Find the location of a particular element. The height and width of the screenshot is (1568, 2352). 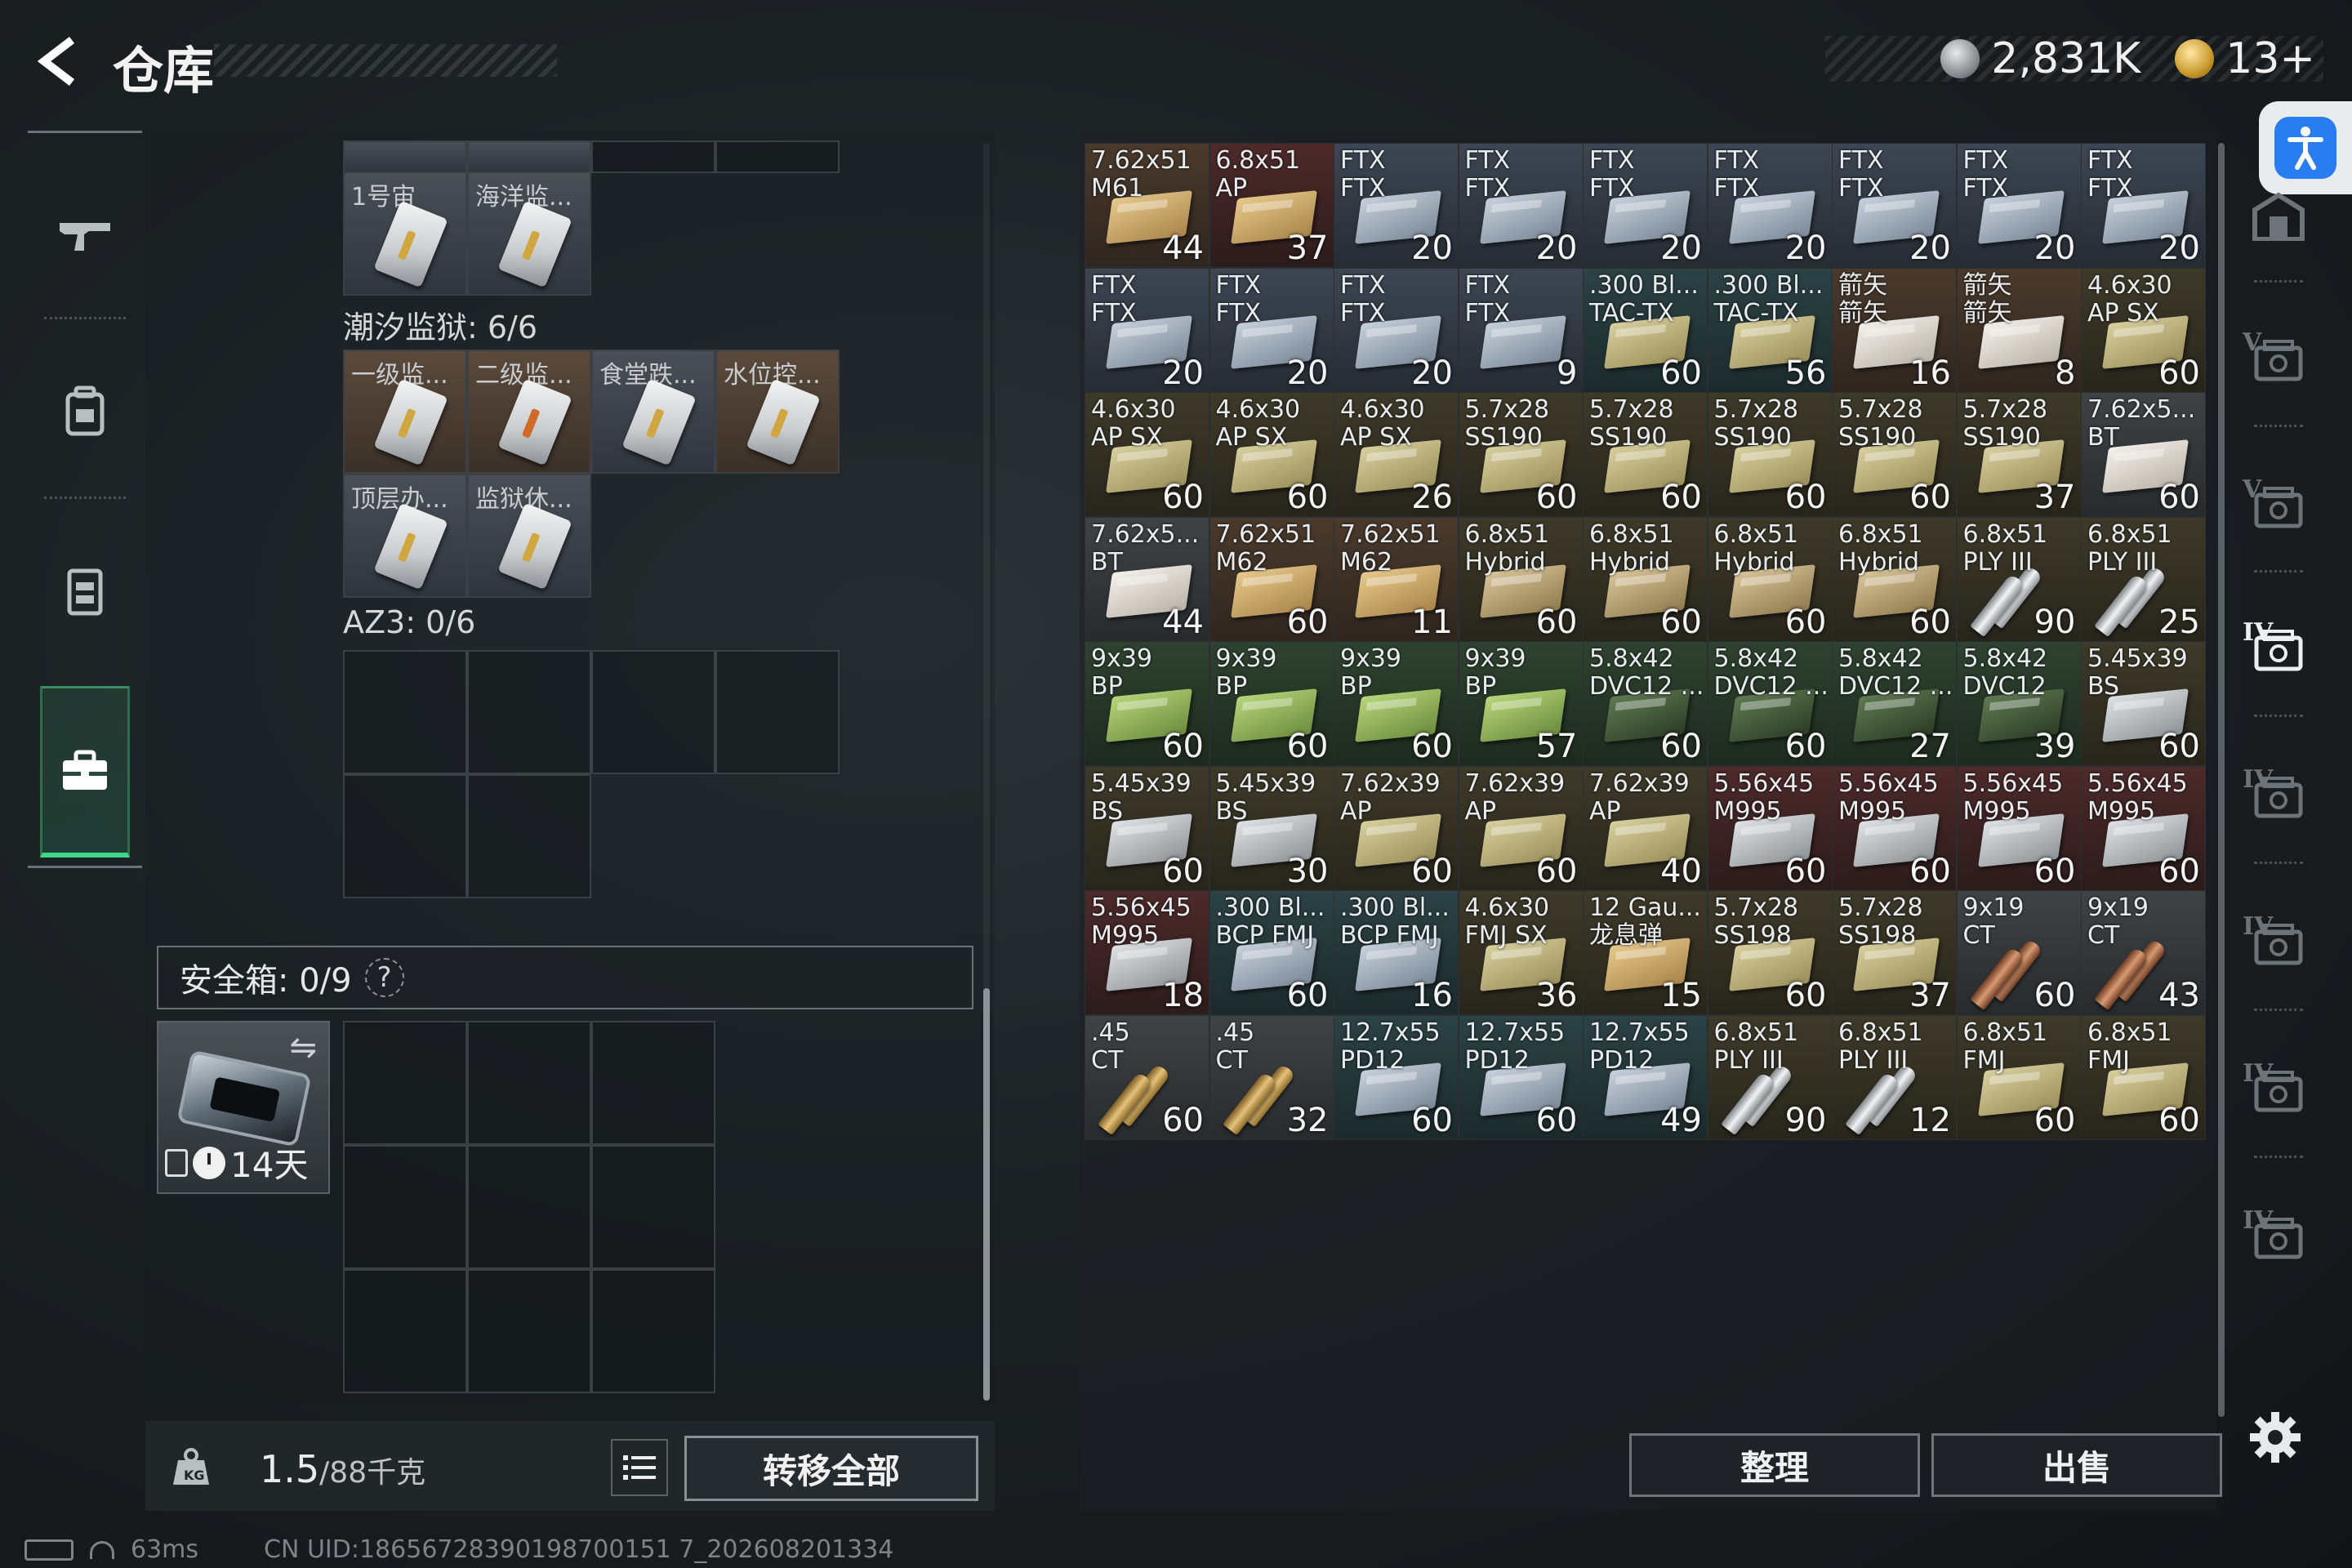

ammo-item: 4.6x30 FMJ SX 36 is located at coordinates (1521, 952).